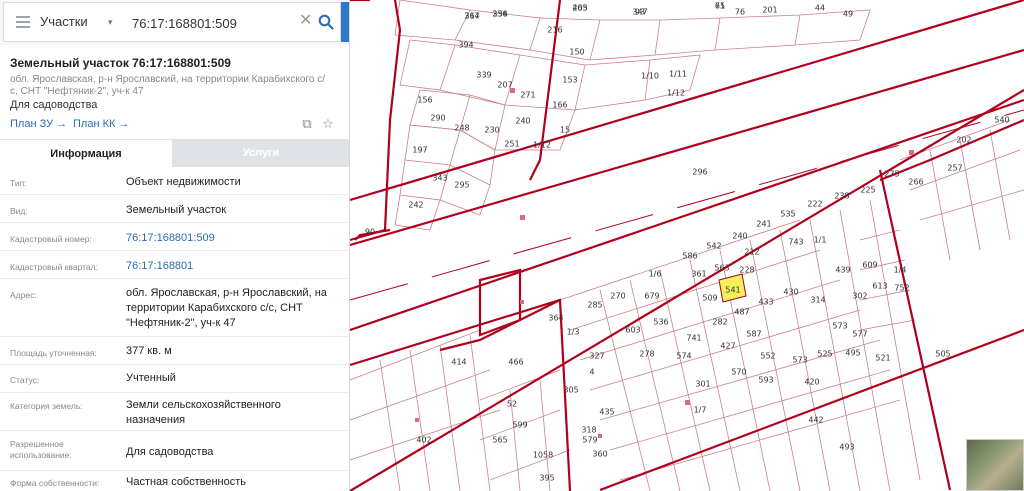 The image size is (1024, 491). What do you see at coordinates (639, 12) in the screenshot?
I see `plot-number: 347` at bounding box center [639, 12].